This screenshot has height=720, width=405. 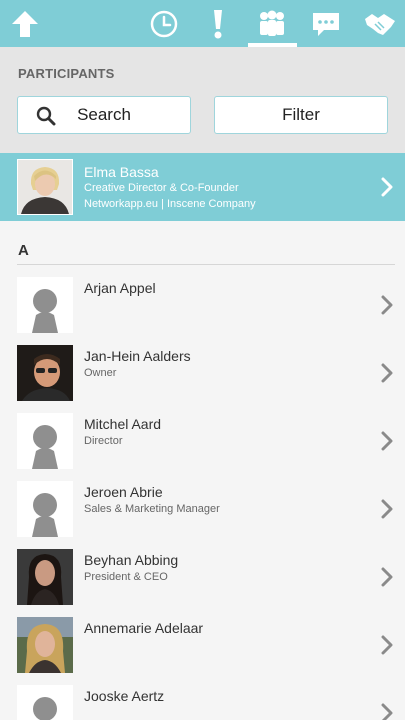 I want to click on list-item: Annemarie Adelaar, so click(x=202, y=651).